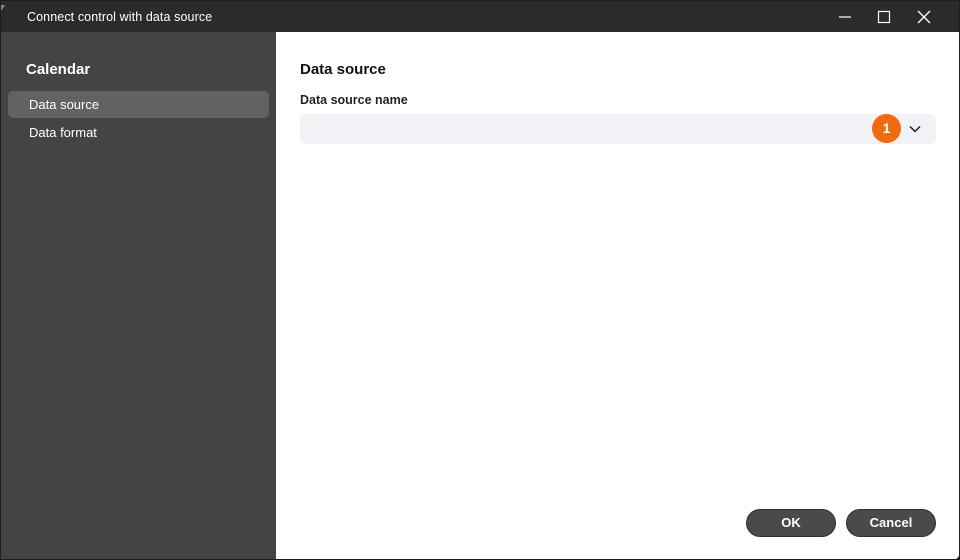 The height and width of the screenshot is (560, 960). Describe the element at coordinates (120, 17) in the screenshot. I see `window-title: Connect control with data source` at that location.